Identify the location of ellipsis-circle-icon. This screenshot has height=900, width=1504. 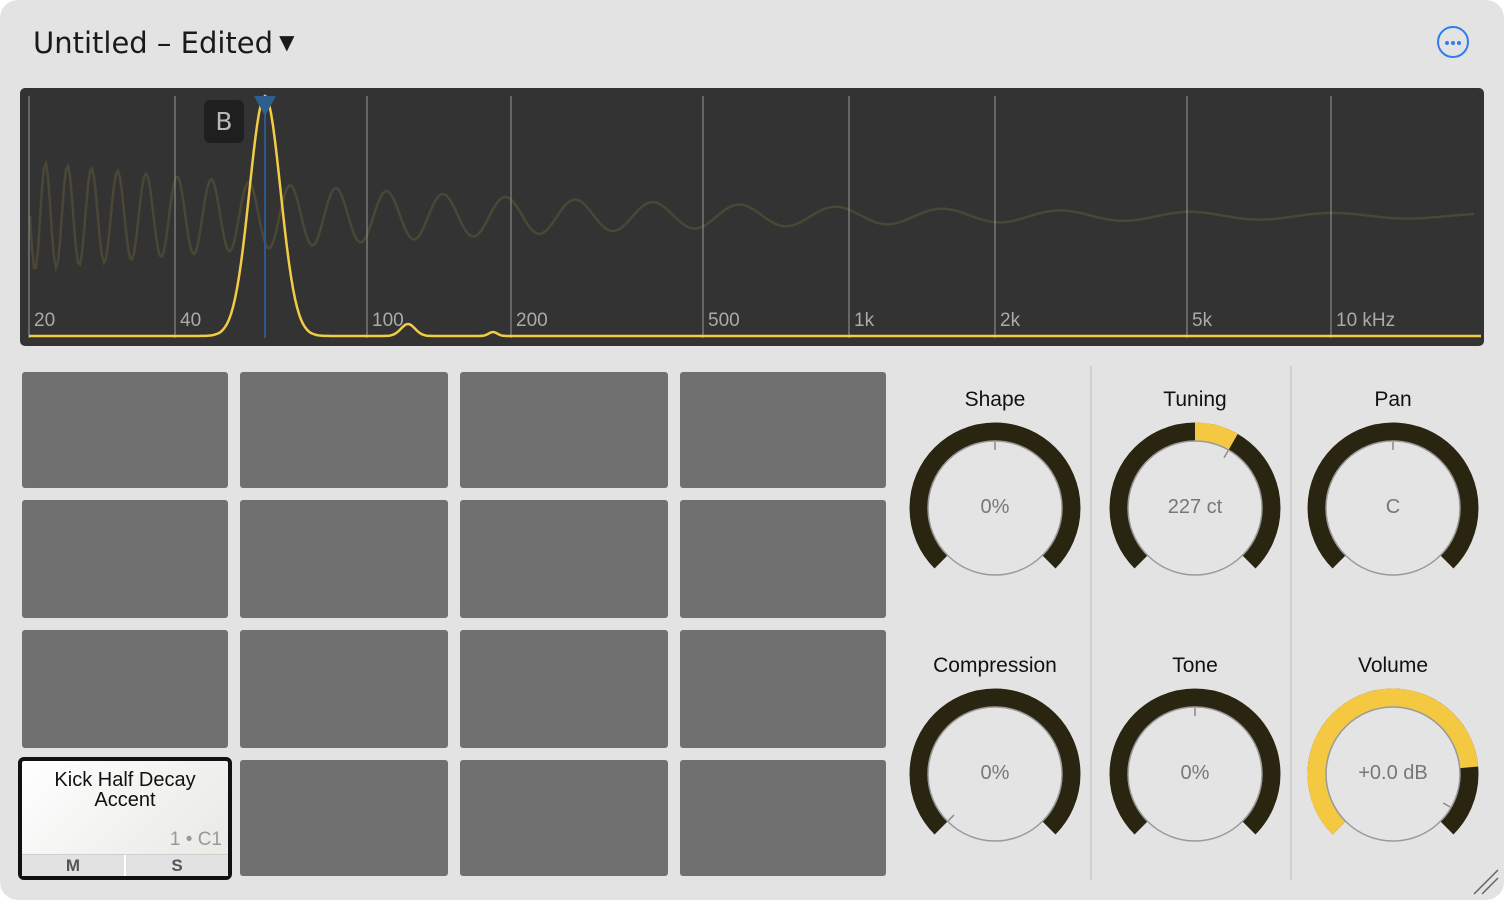
(1453, 42).